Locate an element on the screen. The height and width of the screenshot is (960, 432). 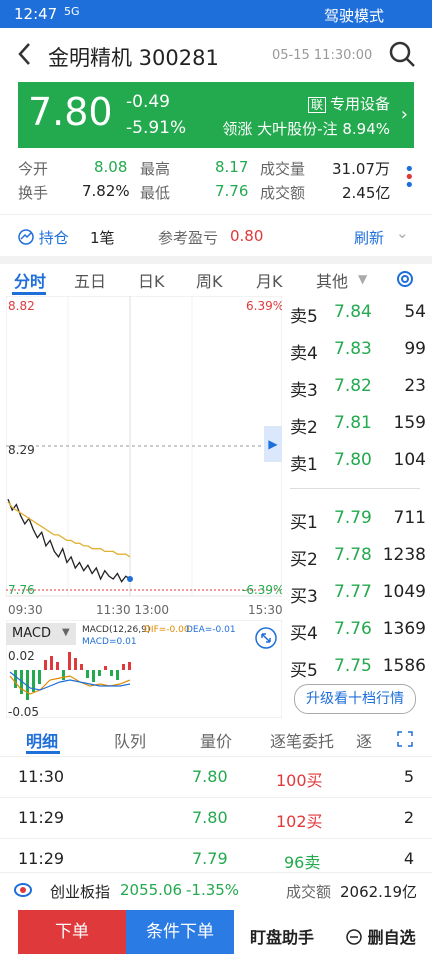
ob-side: 卖2 is located at coordinates (304, 428).